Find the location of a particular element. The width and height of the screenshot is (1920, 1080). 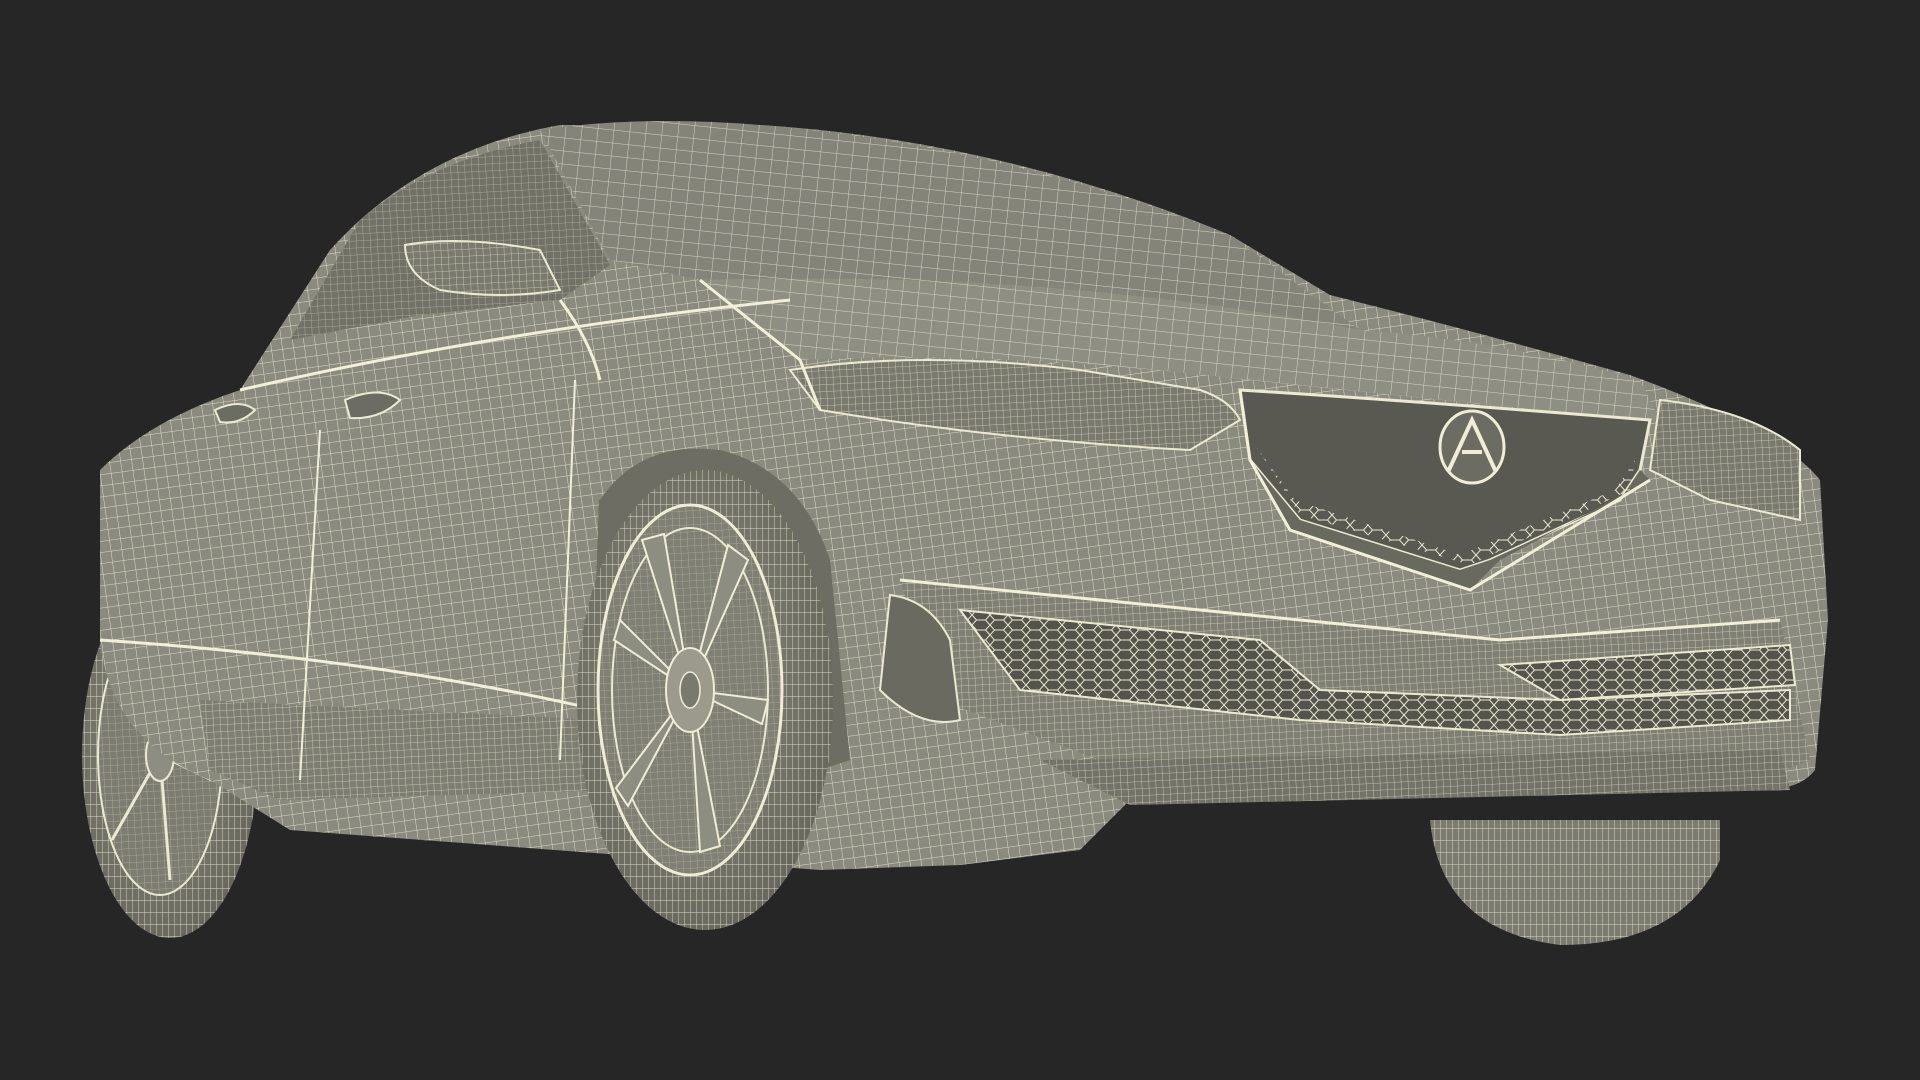

brand-emblem is located at coordinates (1472, 447).